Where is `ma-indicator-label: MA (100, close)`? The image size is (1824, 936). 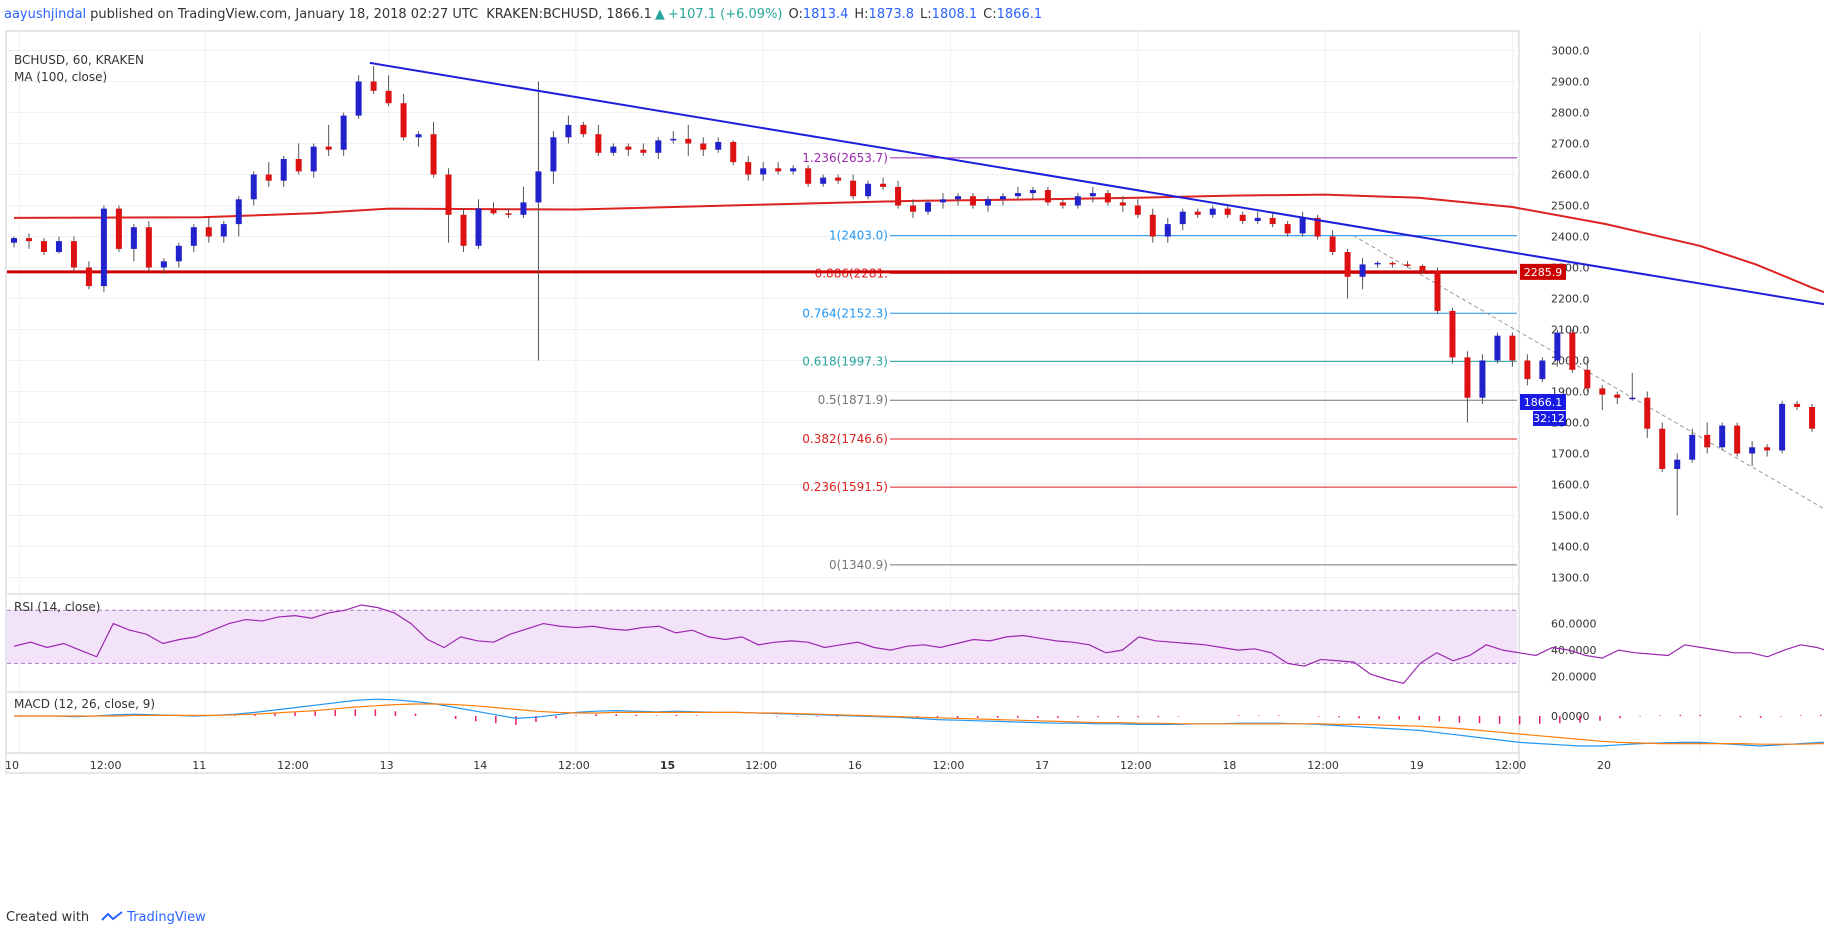 ma-indicator-label: MA (100, close) is located at coordinates (60, 77).